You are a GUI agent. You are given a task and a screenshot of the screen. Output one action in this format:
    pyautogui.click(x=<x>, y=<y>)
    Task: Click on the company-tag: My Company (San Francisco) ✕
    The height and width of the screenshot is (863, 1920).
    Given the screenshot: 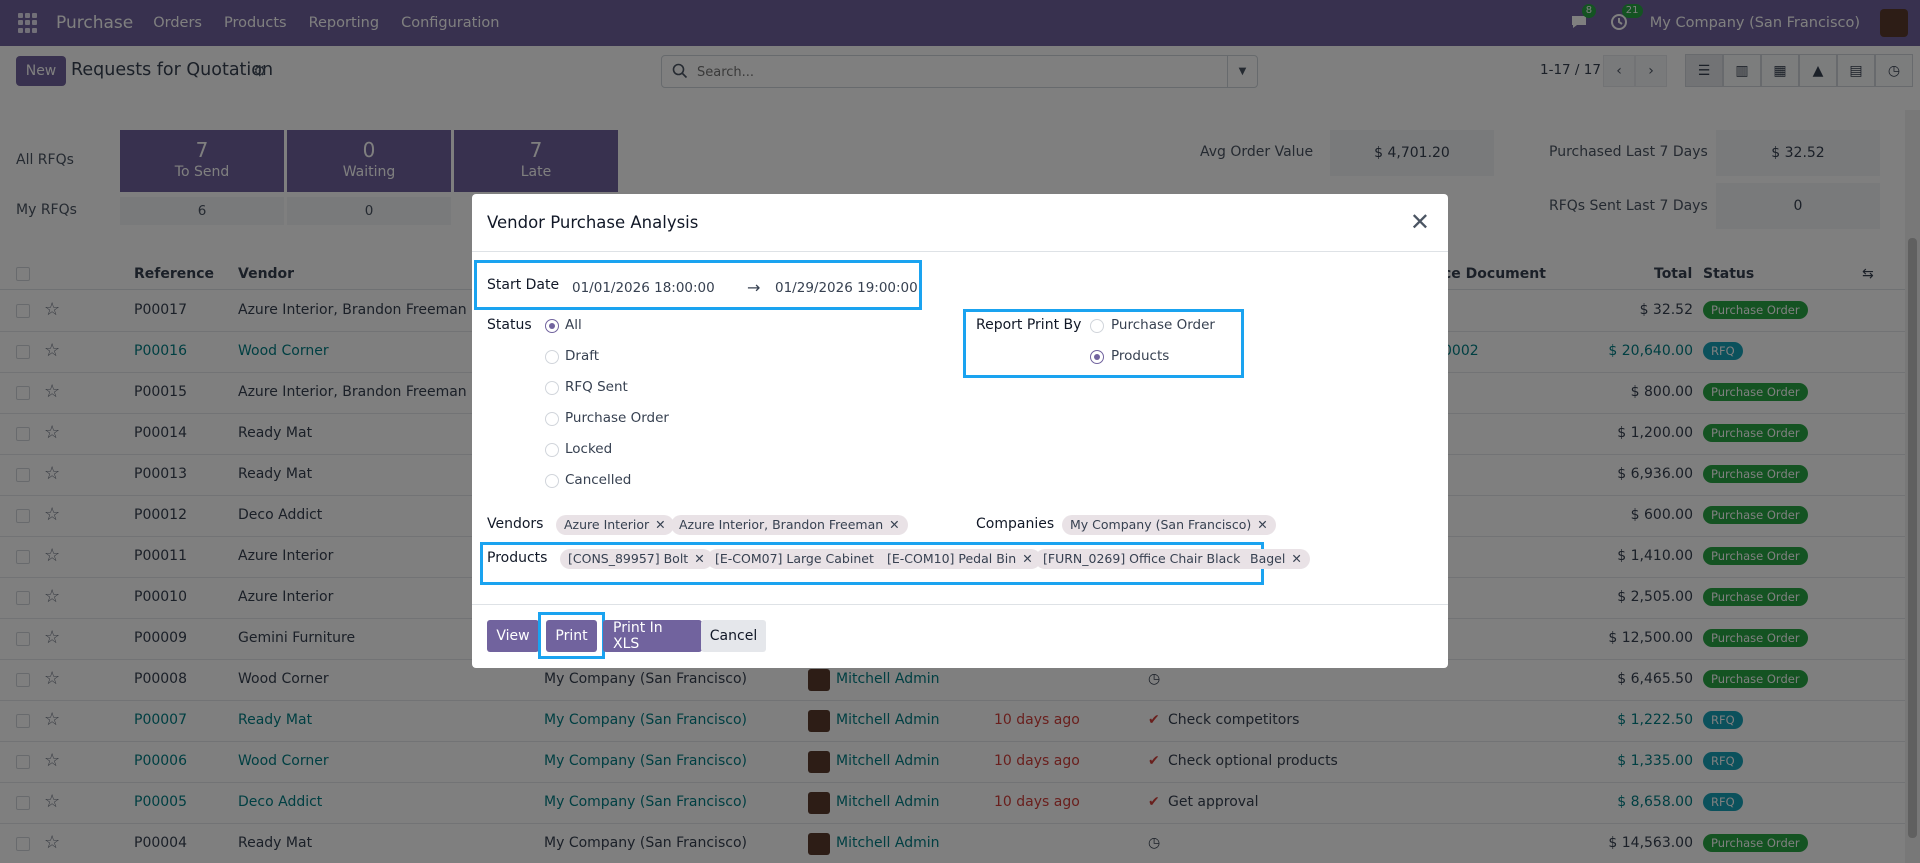 What is the action you would take?
    pyautogui.click(x=1169, y=525)
    